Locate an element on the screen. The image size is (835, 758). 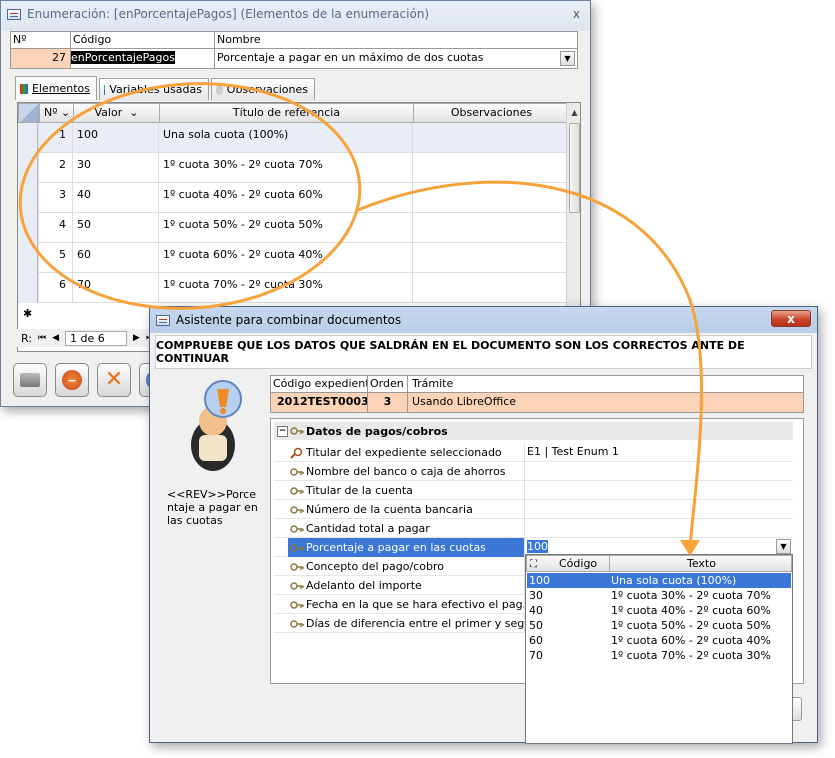
table-row: 3 40 1º cuota 40% - 2º cuota 60% is located at coordinates (292, 198).